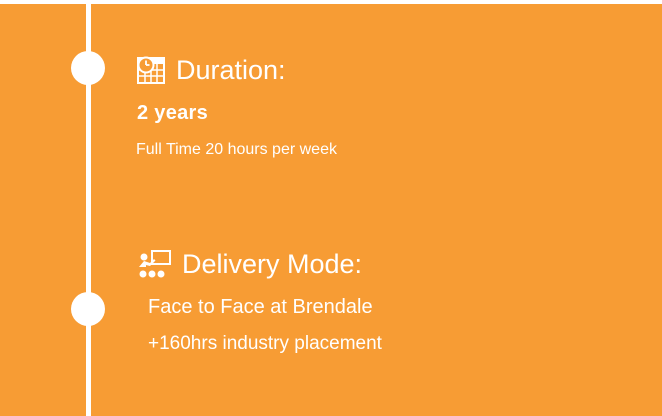 The width and height of the screenshot is (662, 416). I want to click on duration-heading-label: Duration:, so click(231, 70).